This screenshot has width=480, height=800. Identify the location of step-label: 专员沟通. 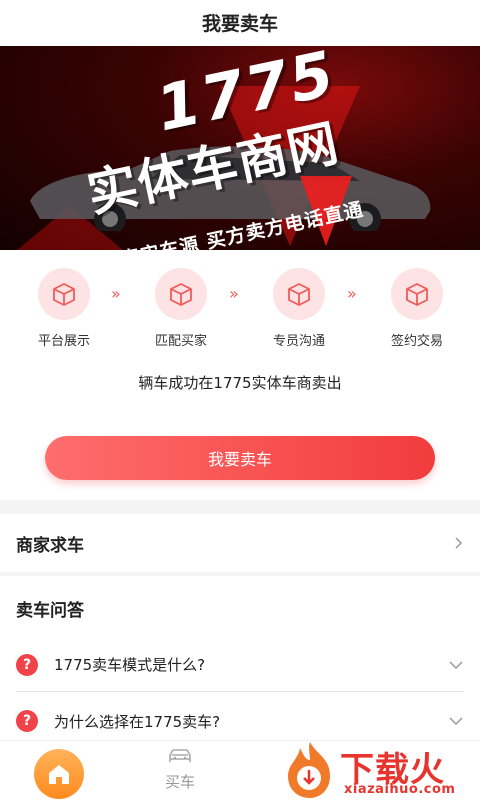
(298, 341).